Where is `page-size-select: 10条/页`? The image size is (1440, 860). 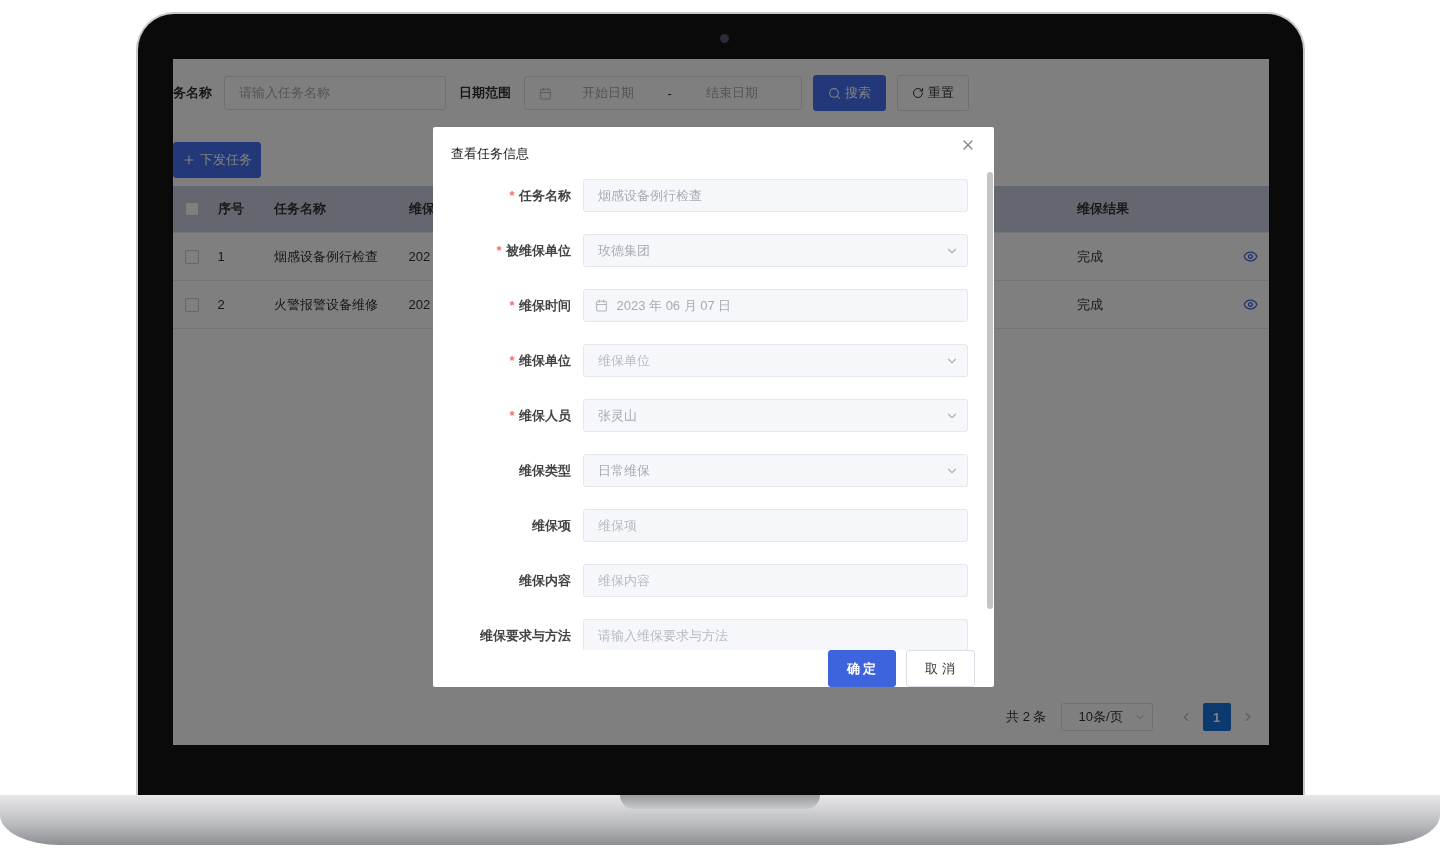 page-size-select: 10条/页 is located at coordinates (1106, 717).